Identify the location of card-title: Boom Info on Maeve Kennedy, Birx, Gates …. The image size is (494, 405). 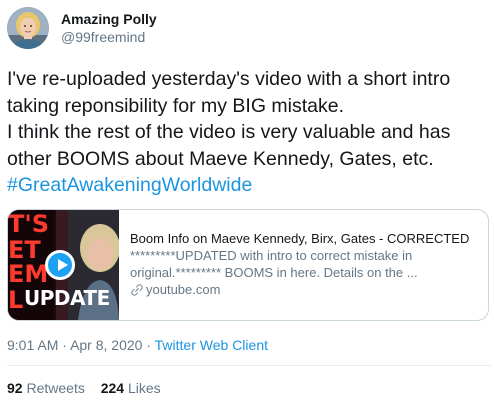
(300, 238).